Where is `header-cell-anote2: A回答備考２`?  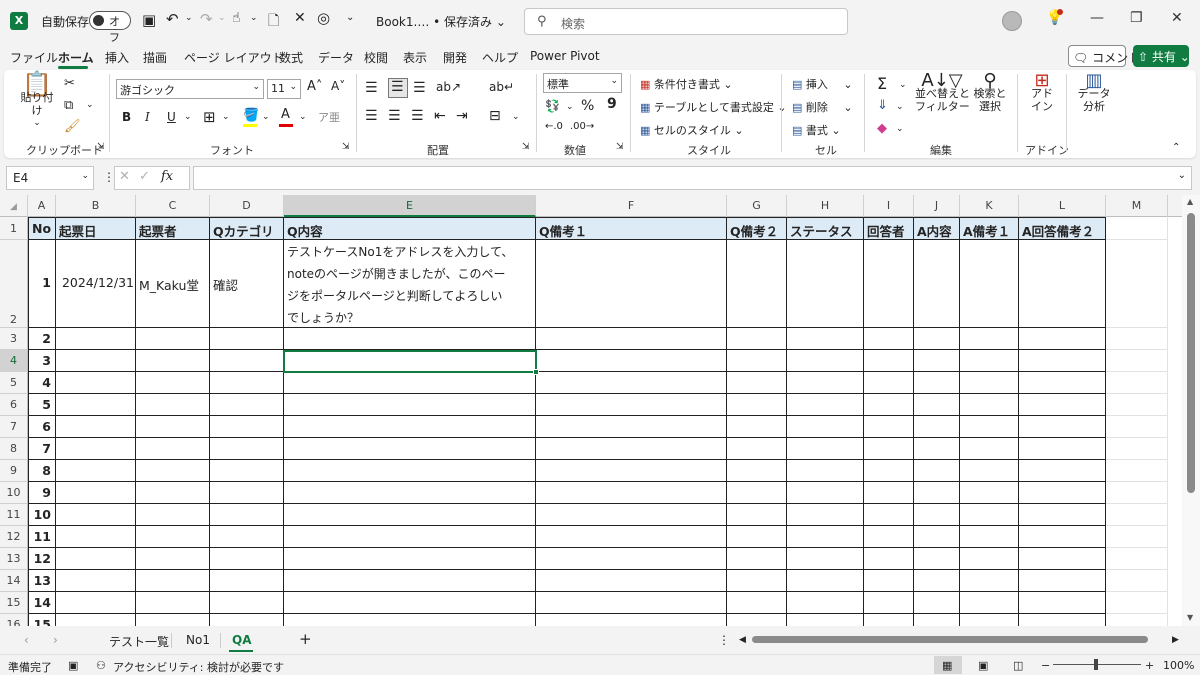
header-cell-anote2: A回答備考２ is located at coordinates (1062, 228).